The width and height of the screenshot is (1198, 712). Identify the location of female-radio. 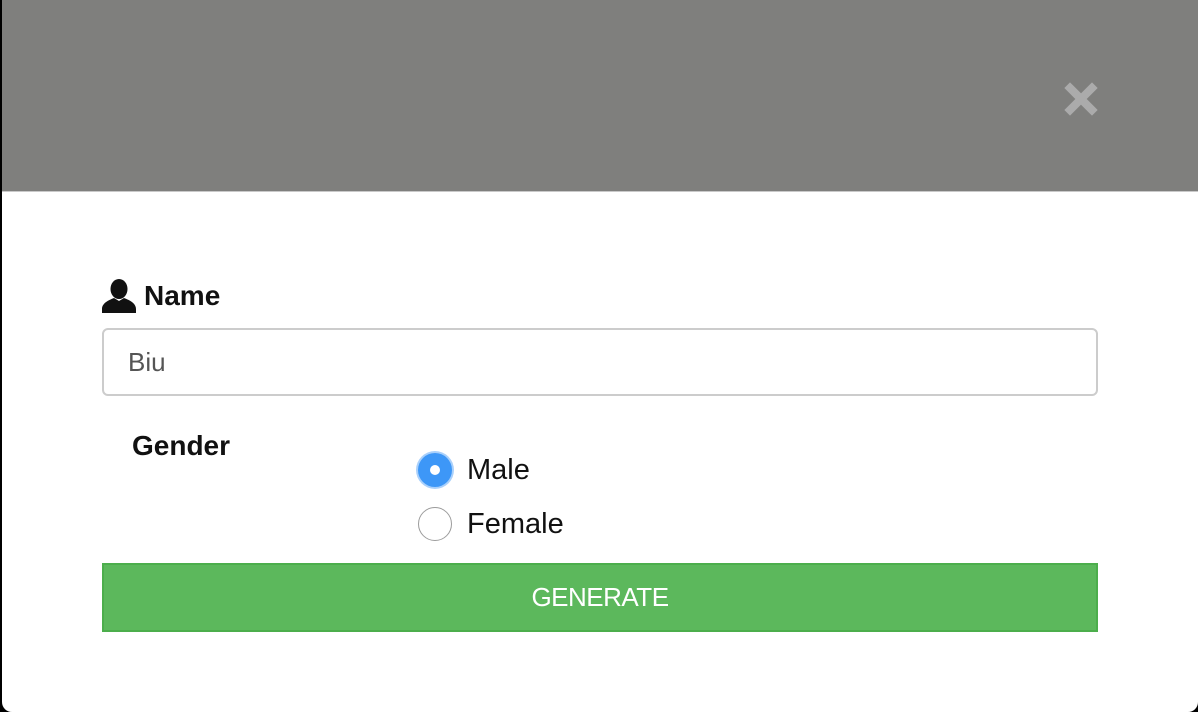
(435, 524).